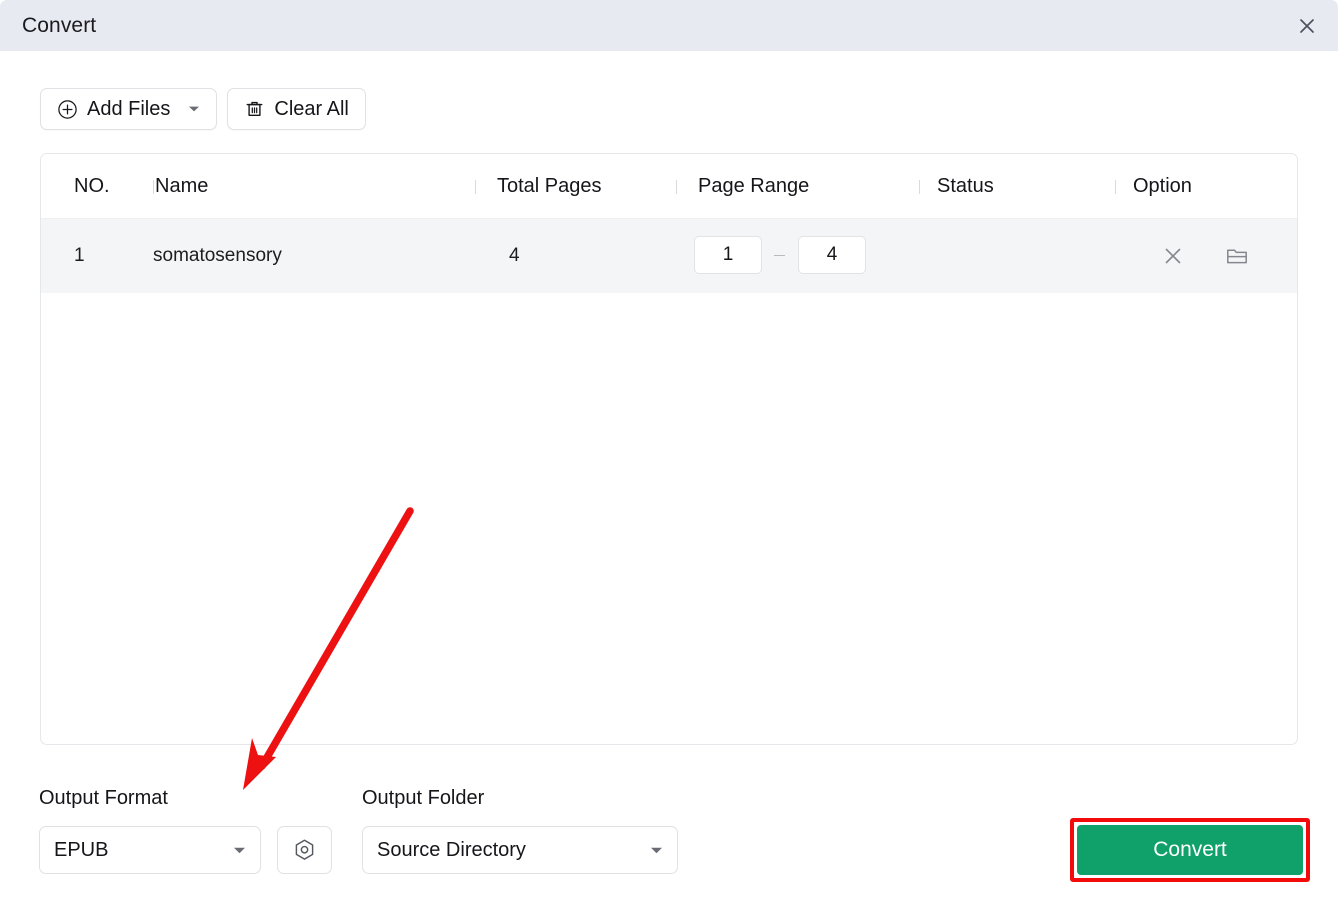  What do you see at coordinates (753, 186) in the screenshot?
I see `column-header-page-range: Page Range` at bounding box center [753, 186].